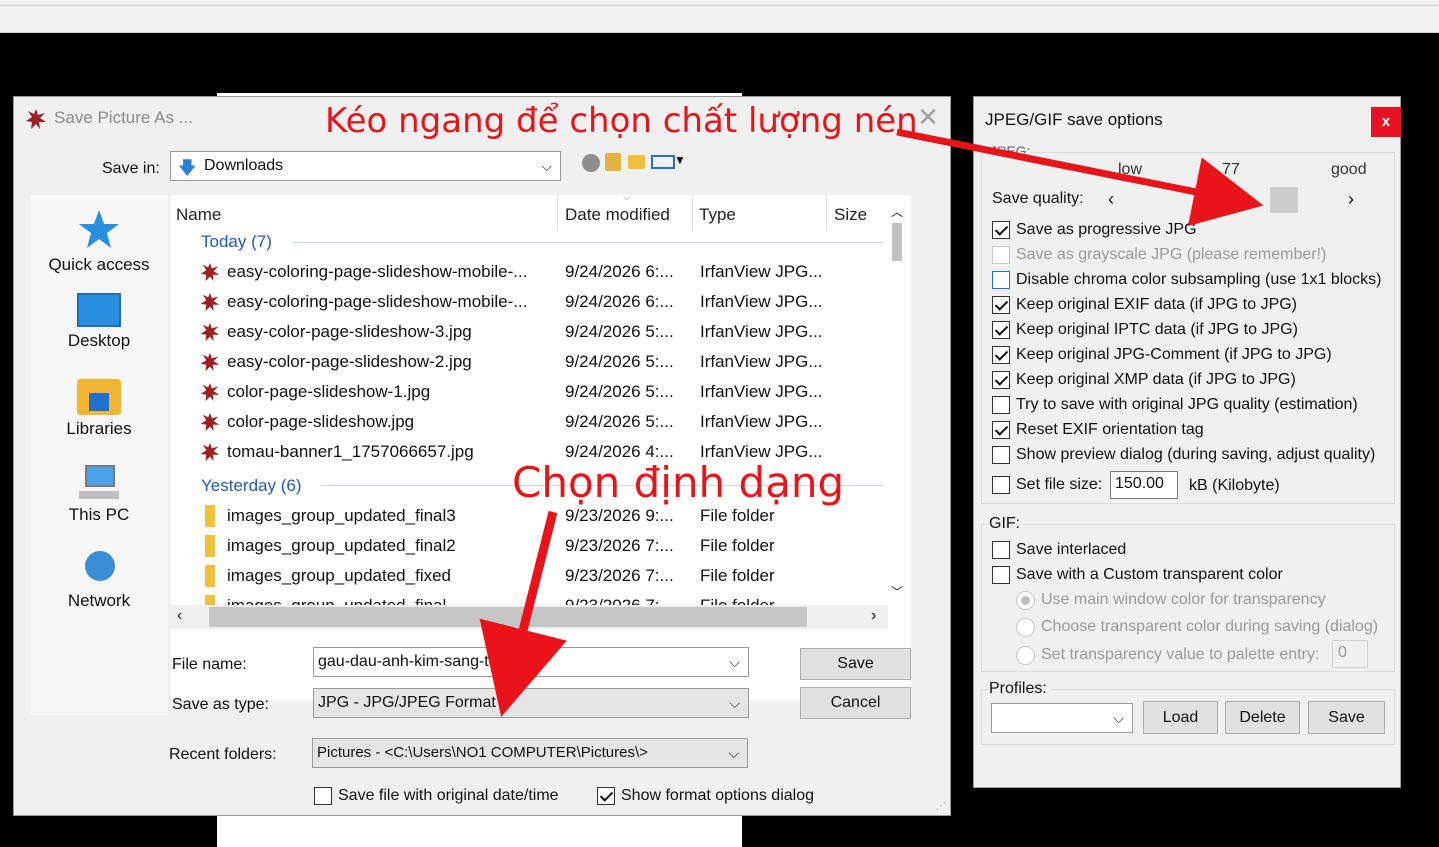  Describe the element at coordinates (523, 613) in the screenshot. I see `format-arrow` at that location.